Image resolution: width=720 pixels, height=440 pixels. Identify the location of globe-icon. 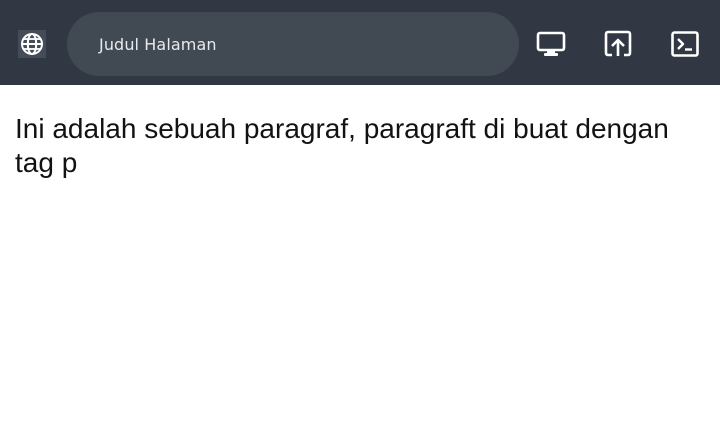
(32, 44).